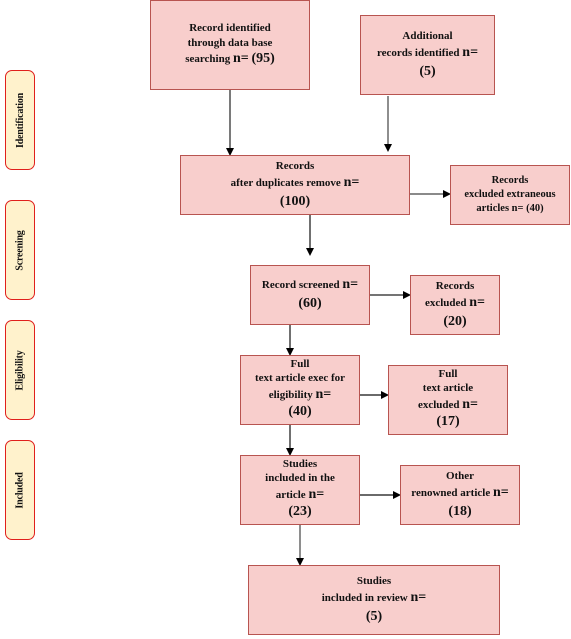 This screenshot has height=639, width=571. Describe the element at coordinates (290, 394) in the screenshot. I see `box-text: eligibility` at that location.